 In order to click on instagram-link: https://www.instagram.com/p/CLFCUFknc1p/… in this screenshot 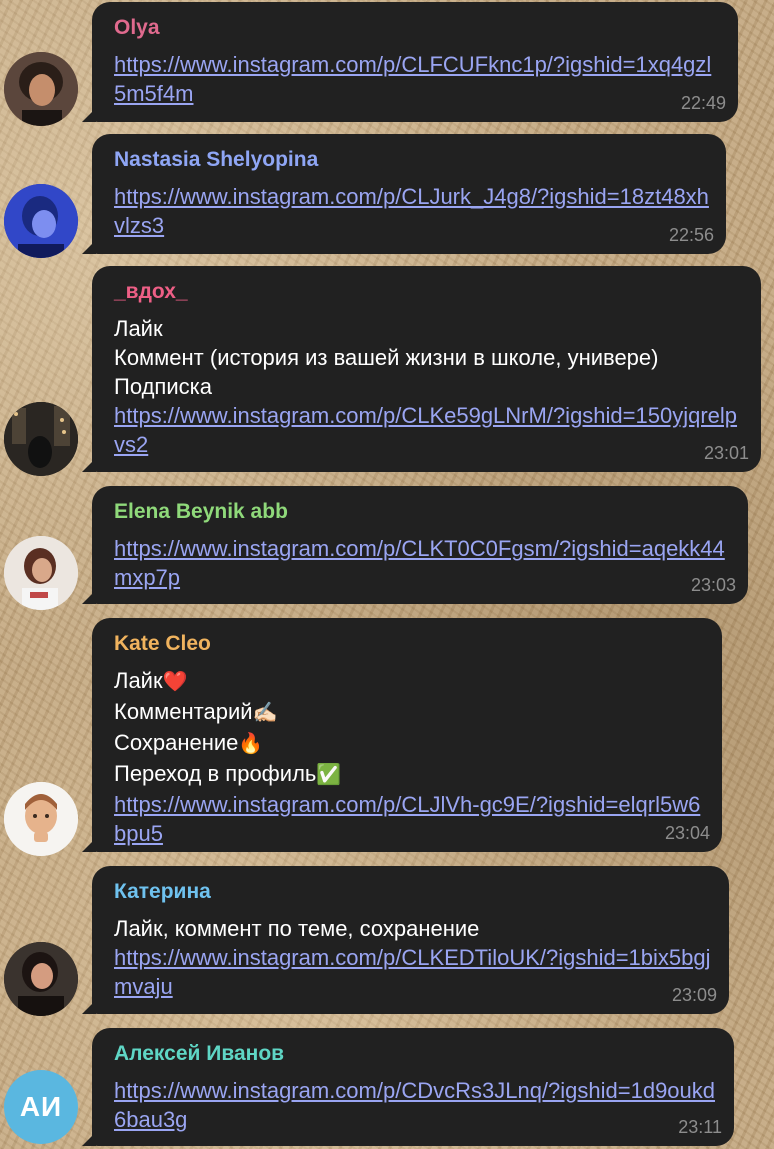, I will do `click(418, 79)`.